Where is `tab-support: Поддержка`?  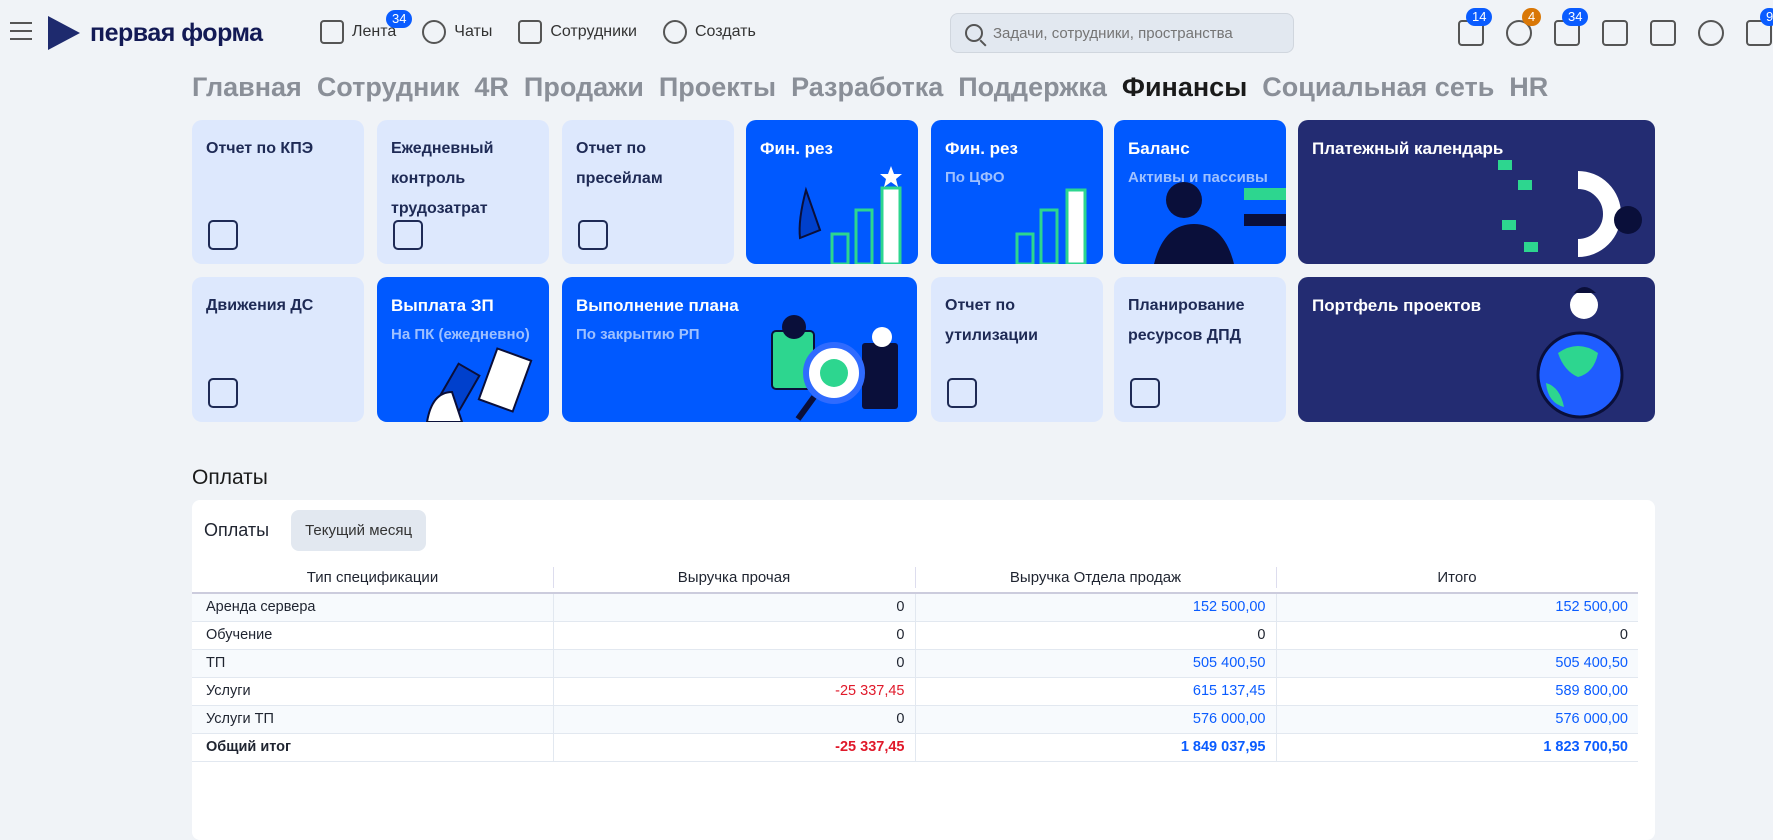
tab-support: Поддержка is located at coordinates (1032, 87).